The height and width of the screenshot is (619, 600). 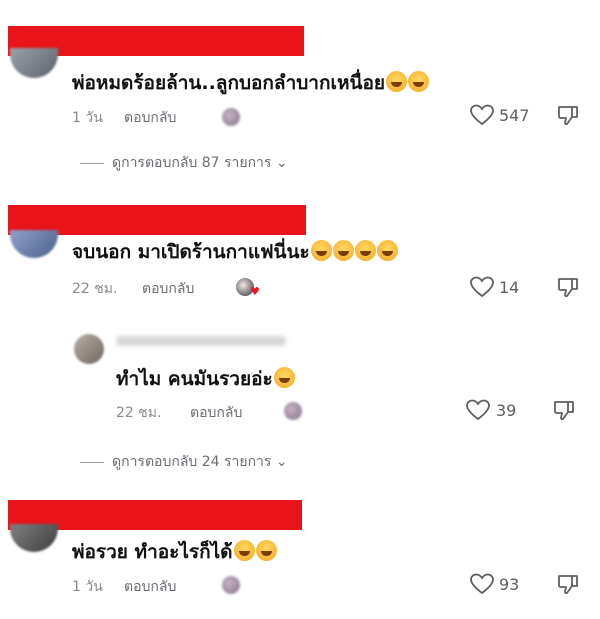 What do you see at coordinates (184, 462) in the screenshot?
I see `view-replies-button: ดูการตอบกลับ 24 รายการ ⌄` at bounding box center [184, 462].